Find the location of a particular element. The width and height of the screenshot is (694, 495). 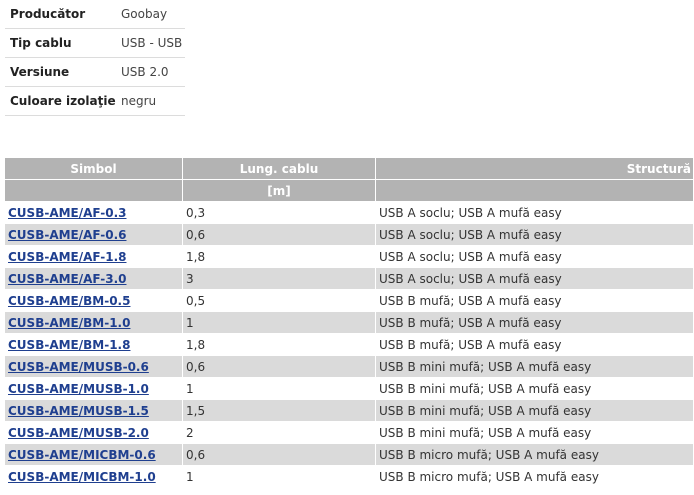

cell-simbol: CUSB-AME/BM-1.8 is located at coordinates (93, 344).